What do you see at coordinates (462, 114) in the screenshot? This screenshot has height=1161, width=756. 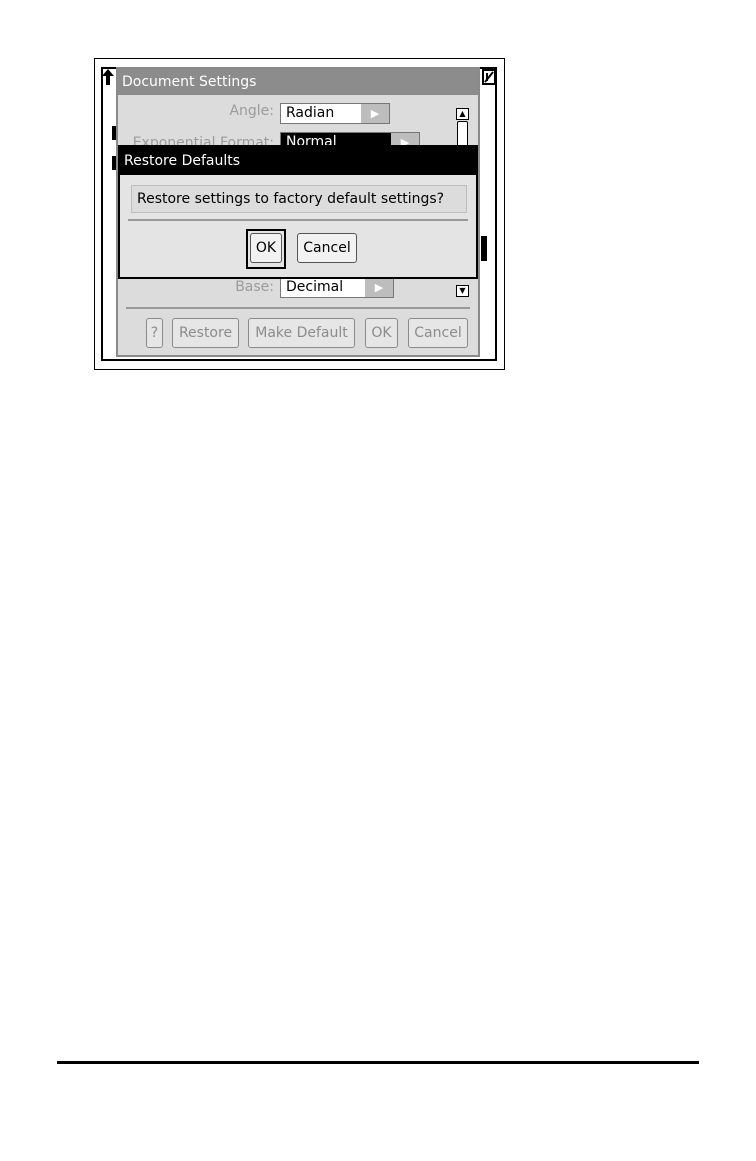 I see `scroll-up-icon: ▲` at bounding box center [462, 114].